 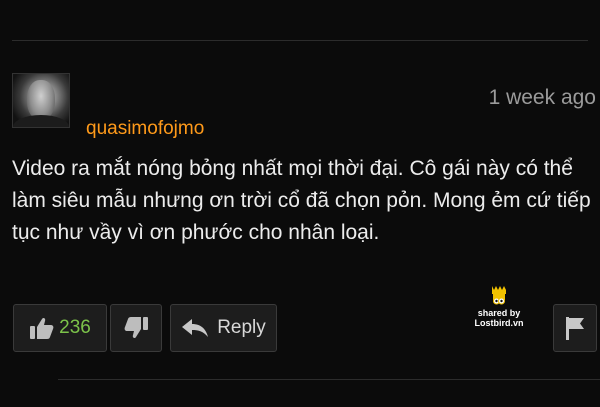 I want to click on like-button: 236, so click(x=60, y=328).